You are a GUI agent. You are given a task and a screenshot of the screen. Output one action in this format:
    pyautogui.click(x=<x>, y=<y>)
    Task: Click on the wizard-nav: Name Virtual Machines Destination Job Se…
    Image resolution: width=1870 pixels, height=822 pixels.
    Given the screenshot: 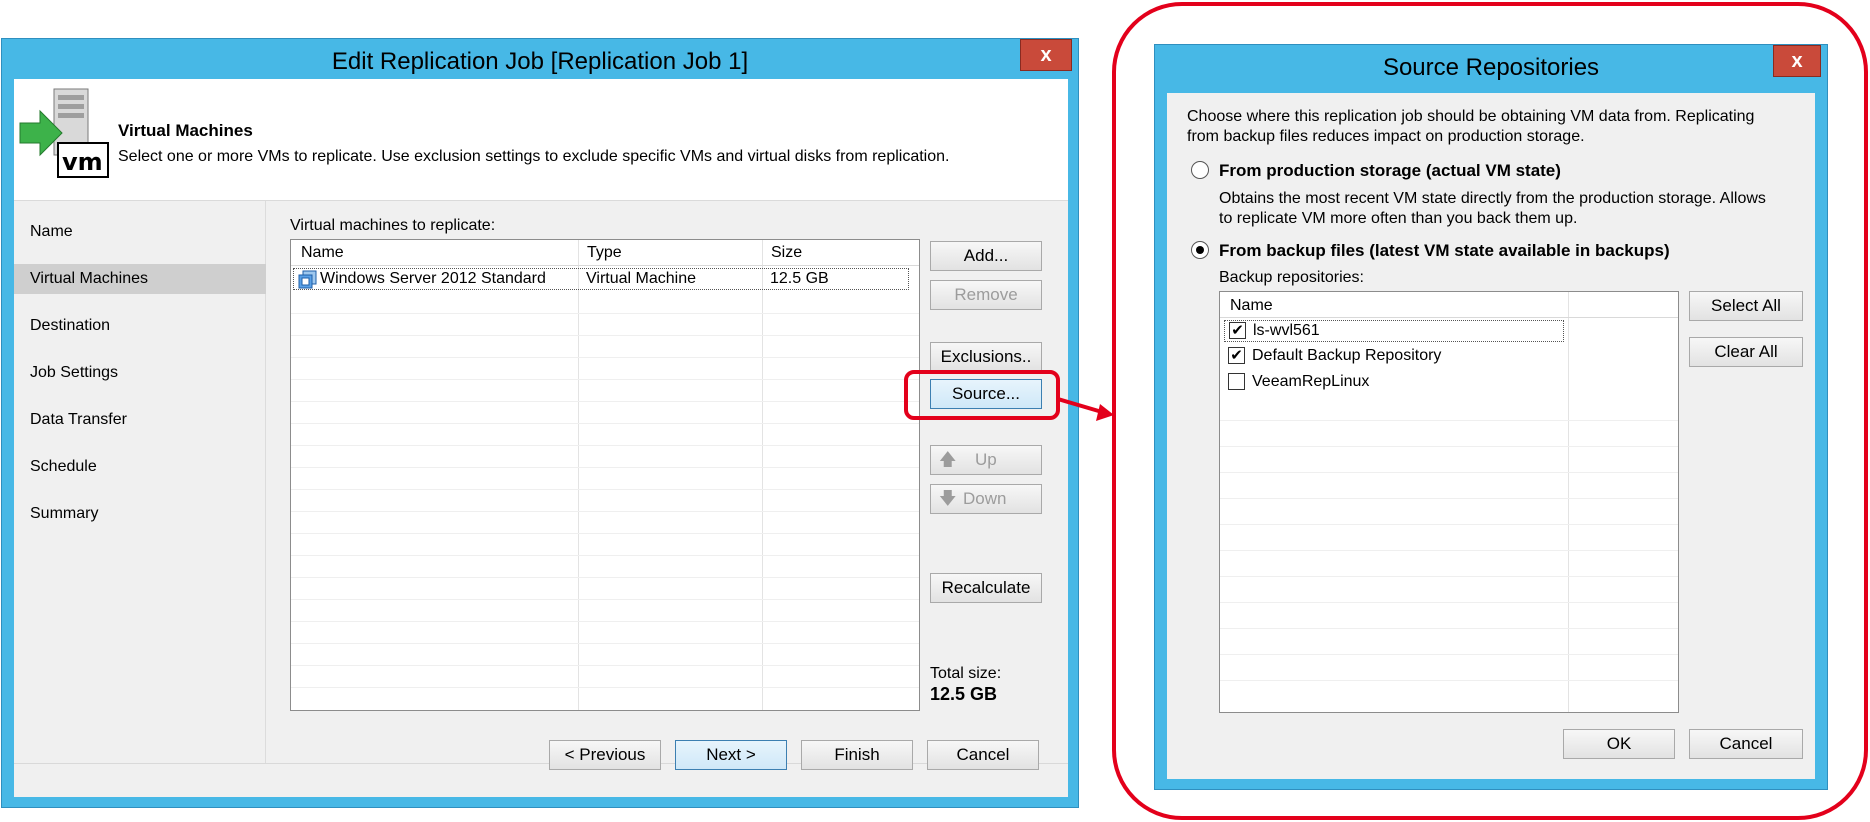 What is the action you would take?
    pyautogui.click(x=140, y=482)
    